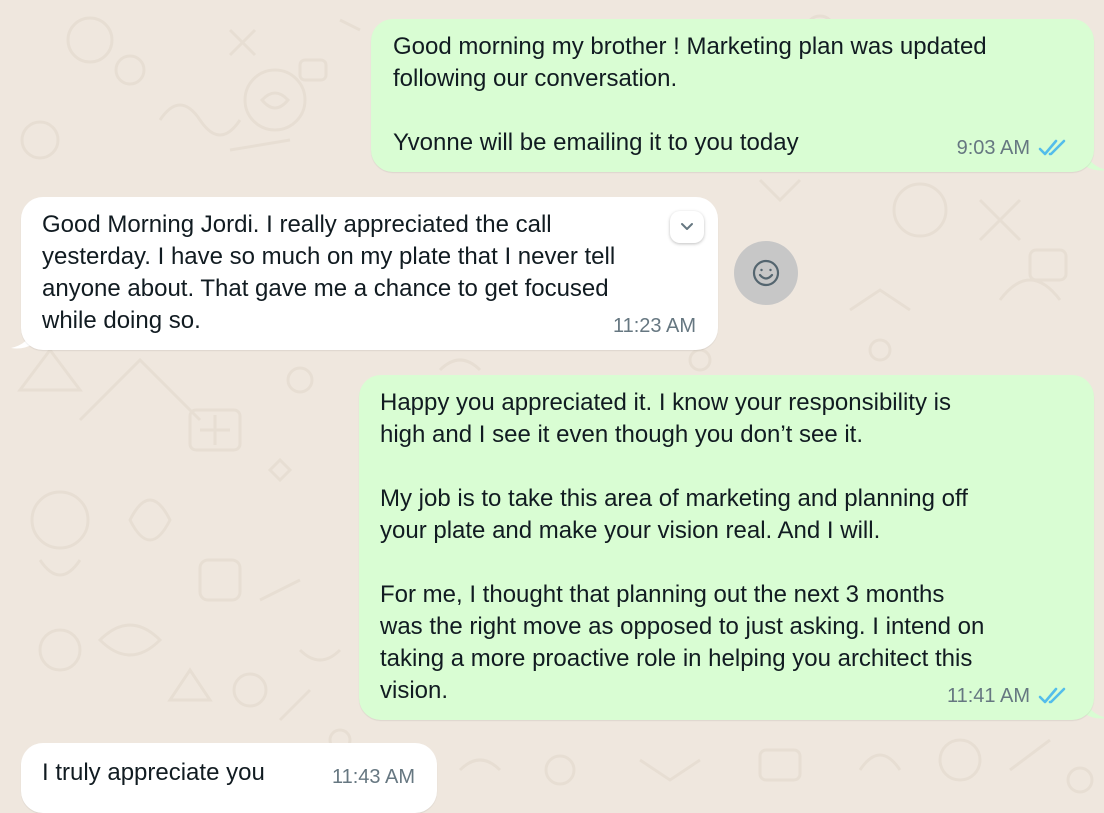 The image size is (1104, 813). I want to click on message-time: 11:43 AM, so click(373, 777).